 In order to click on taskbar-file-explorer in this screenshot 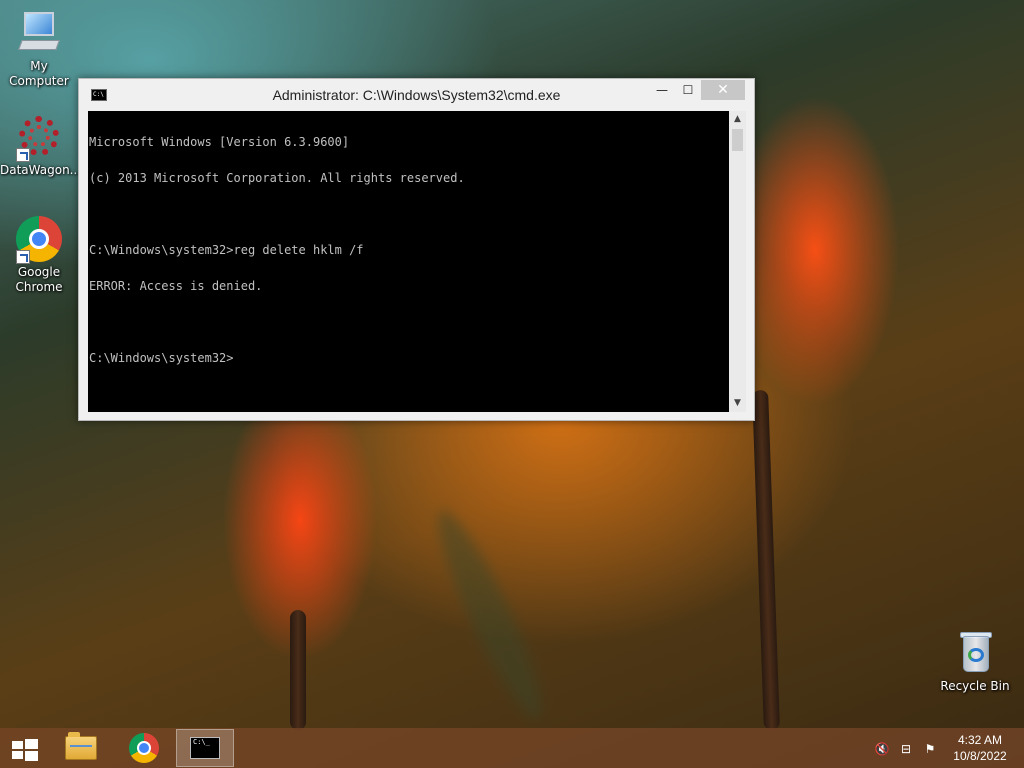, I will do `click(81, 748)`.